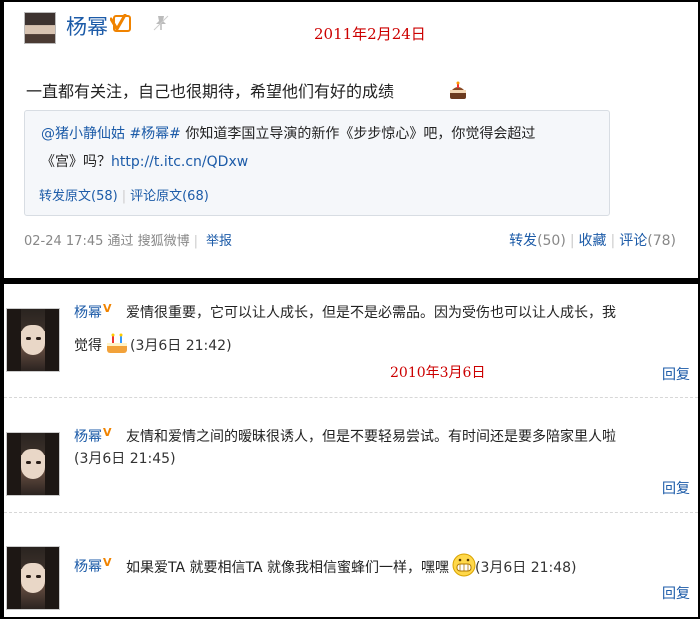 The width and height of the screenshot is (700, 619). I want to click on quoted-text-line2: 《宫》吗？http://t.itc.cn/QDxw, so click(144, 161).